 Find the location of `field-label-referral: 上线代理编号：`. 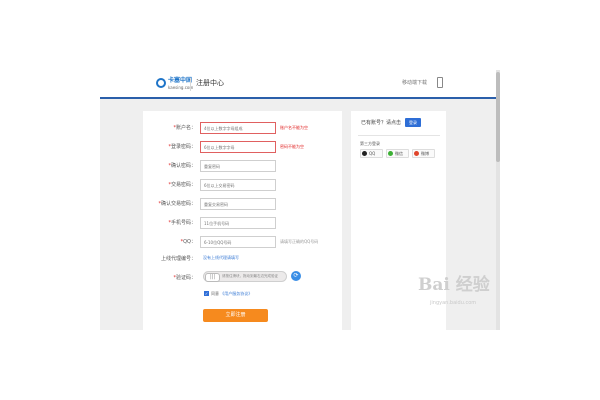

field-label-referral: 上线代理编号： is located at coordinates (178, 259).